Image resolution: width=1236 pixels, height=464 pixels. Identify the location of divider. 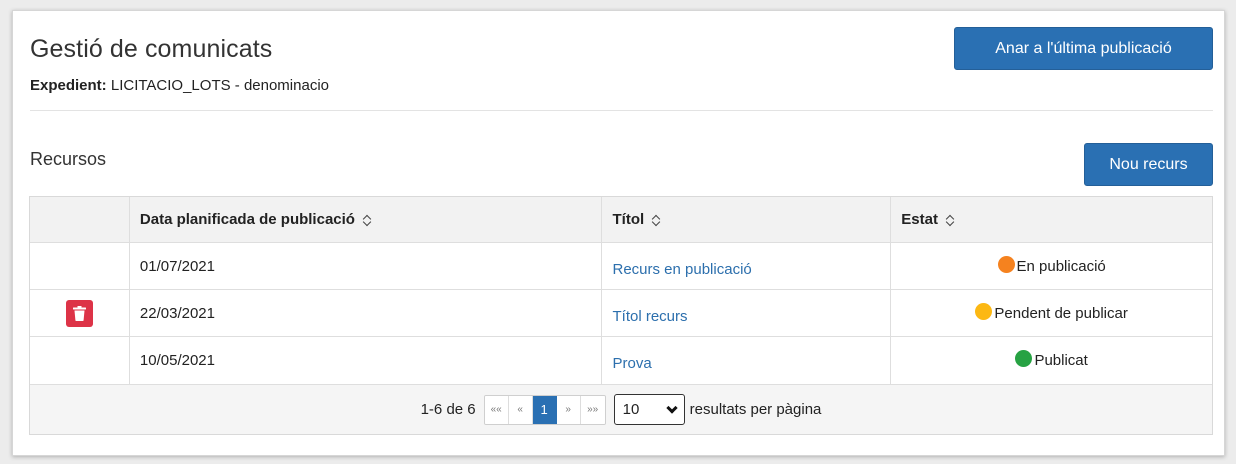
(621, 110).